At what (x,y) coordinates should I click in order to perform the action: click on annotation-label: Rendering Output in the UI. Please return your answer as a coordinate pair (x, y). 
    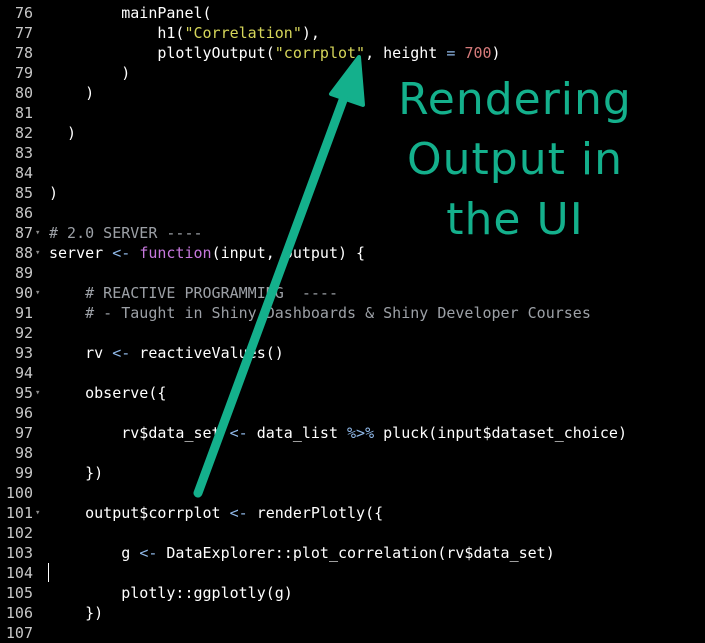
    Looking at the image, I should click on (515, 160).